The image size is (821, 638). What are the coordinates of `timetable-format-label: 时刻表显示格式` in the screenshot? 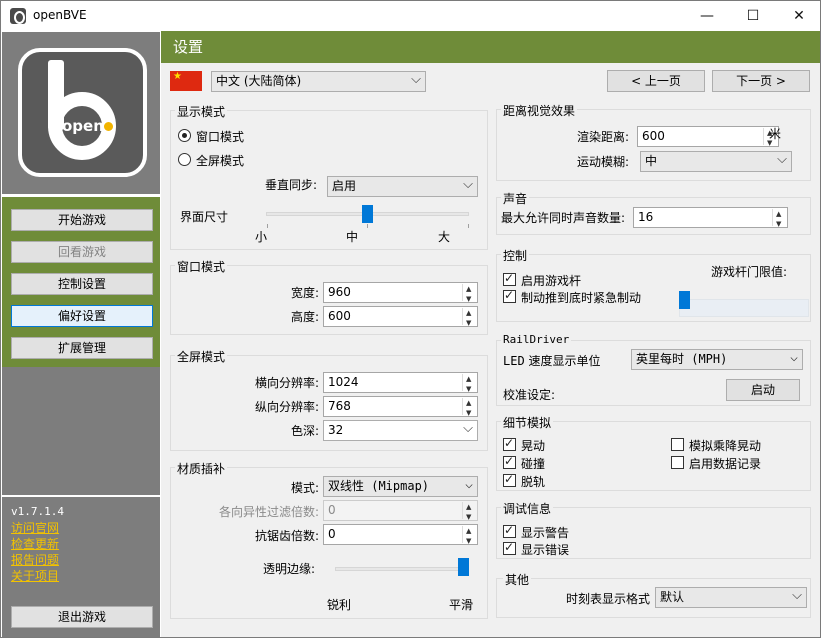 It's located at (608, 599).